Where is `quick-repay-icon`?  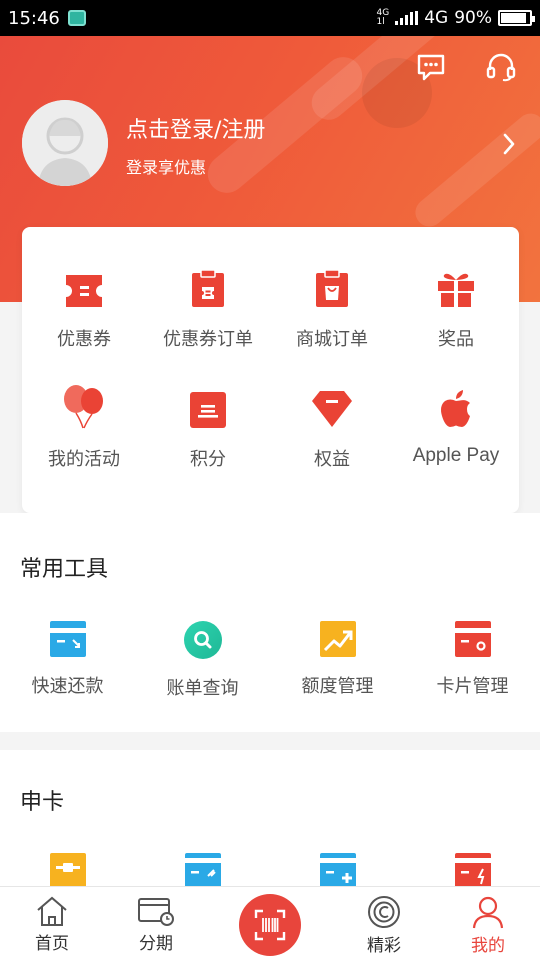
quick-repay-icon is located at coordinates (67, 639).